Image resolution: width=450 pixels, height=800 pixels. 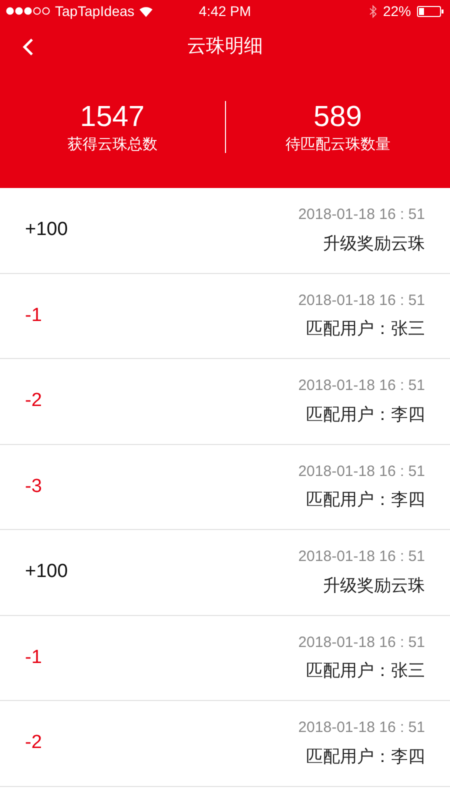 I want to click on amount-text: -3, so click(x=34, y=486).